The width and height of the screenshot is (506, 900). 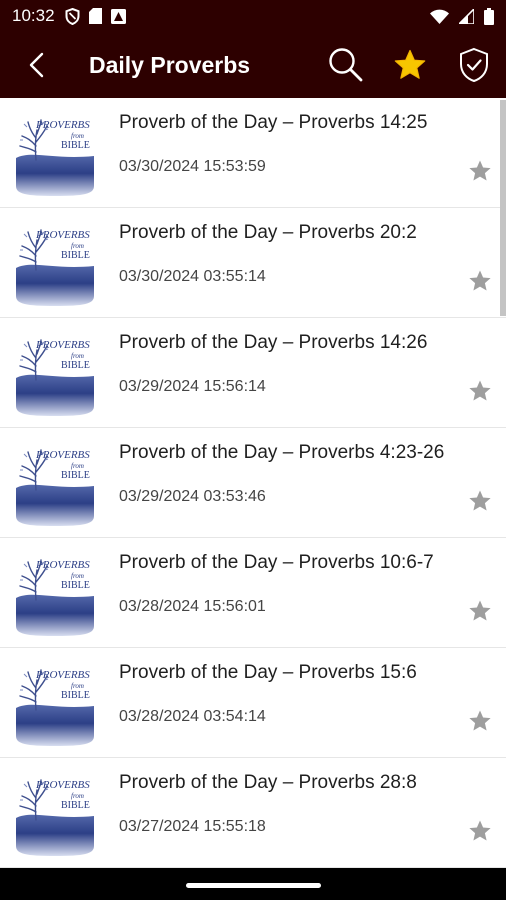 I want to click on star-icon, so click(x=410, y=64).